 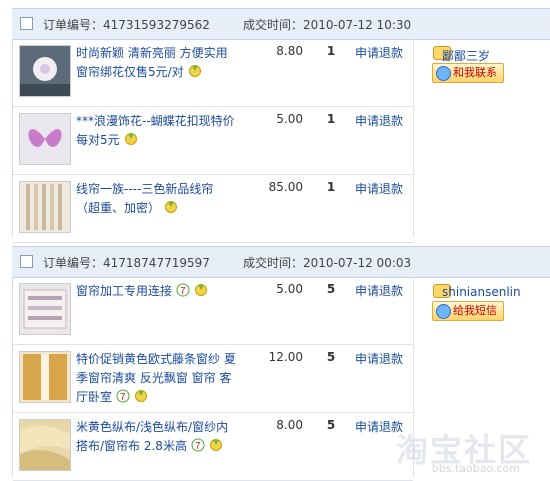 I want to click on order-item: ***浪漫饰花--蝴蝶花扣现特价每对5元 5.00 1 申请退款, so click(x=213, y=141).